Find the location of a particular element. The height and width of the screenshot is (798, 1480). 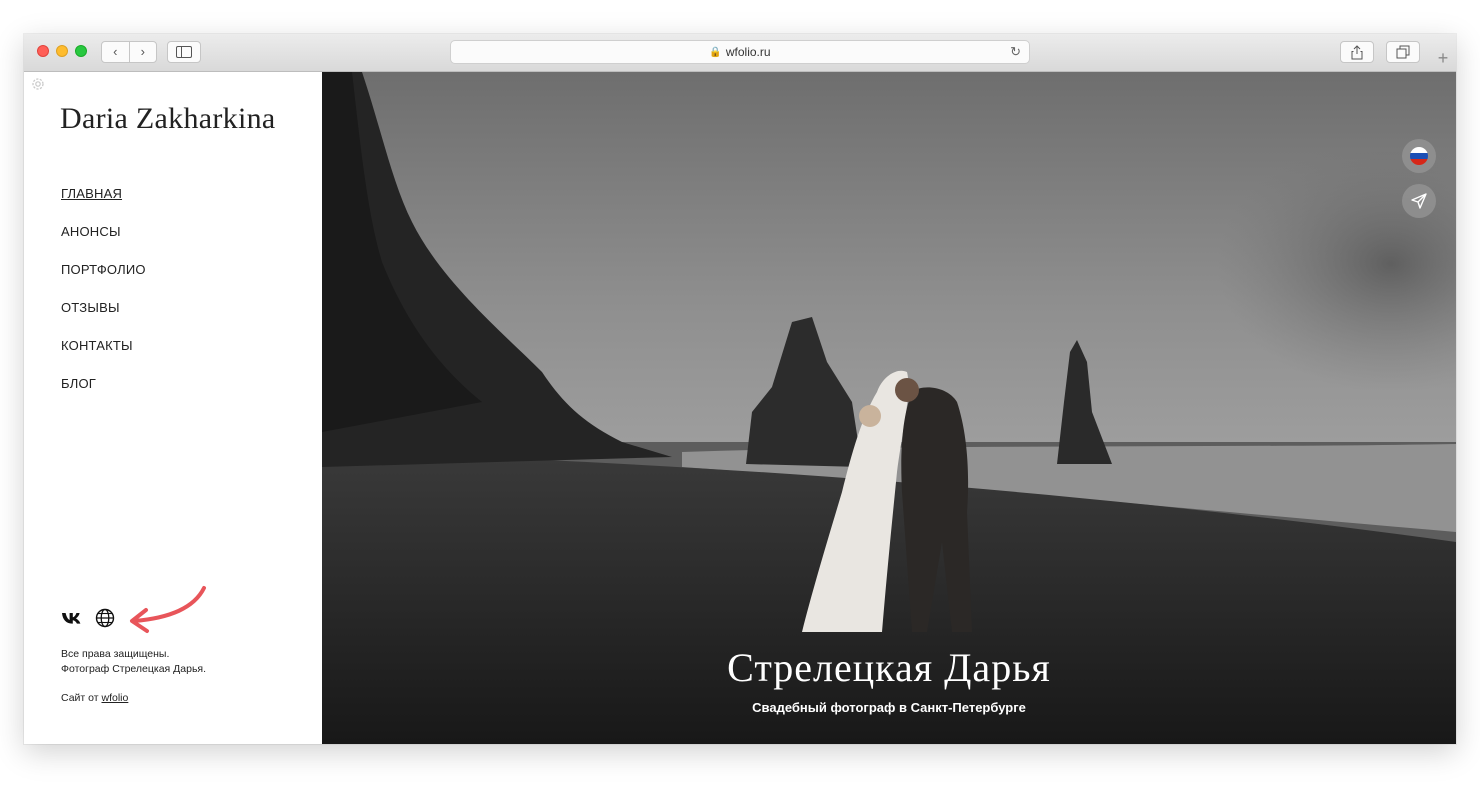

globe-icon is located at coordinates (105, 618).